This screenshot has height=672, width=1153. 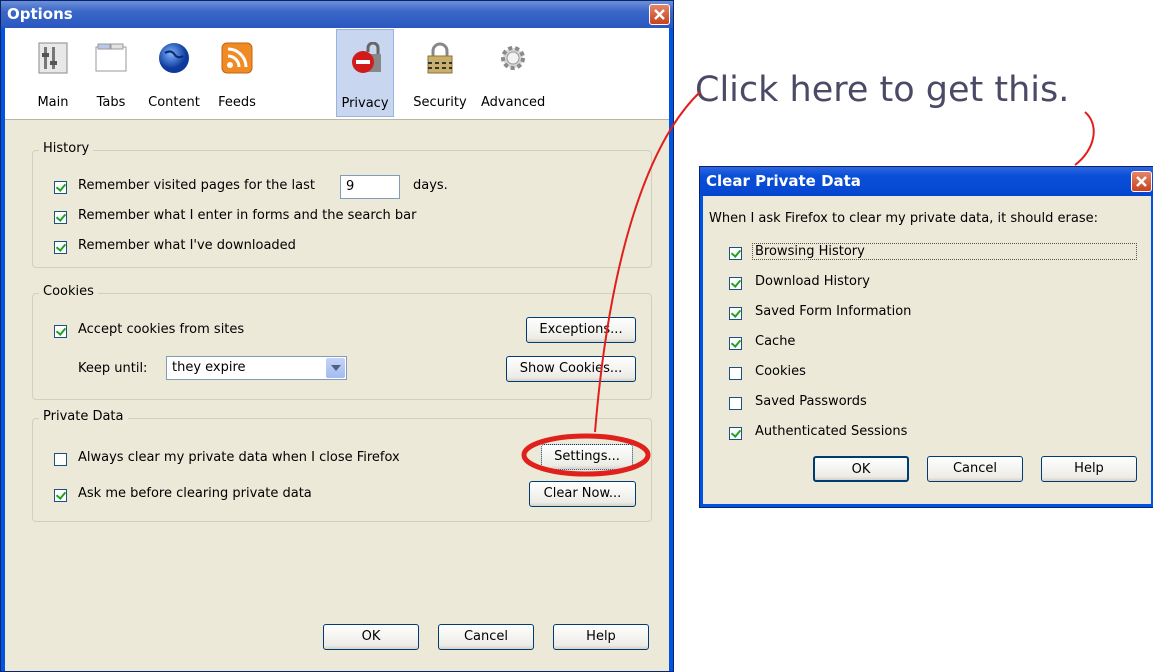 I want to click on rss-icon, so click(x=237, y=58).